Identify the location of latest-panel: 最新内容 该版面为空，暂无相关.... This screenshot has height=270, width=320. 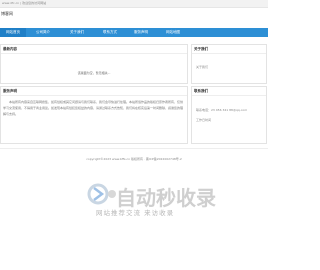
(94, 64).